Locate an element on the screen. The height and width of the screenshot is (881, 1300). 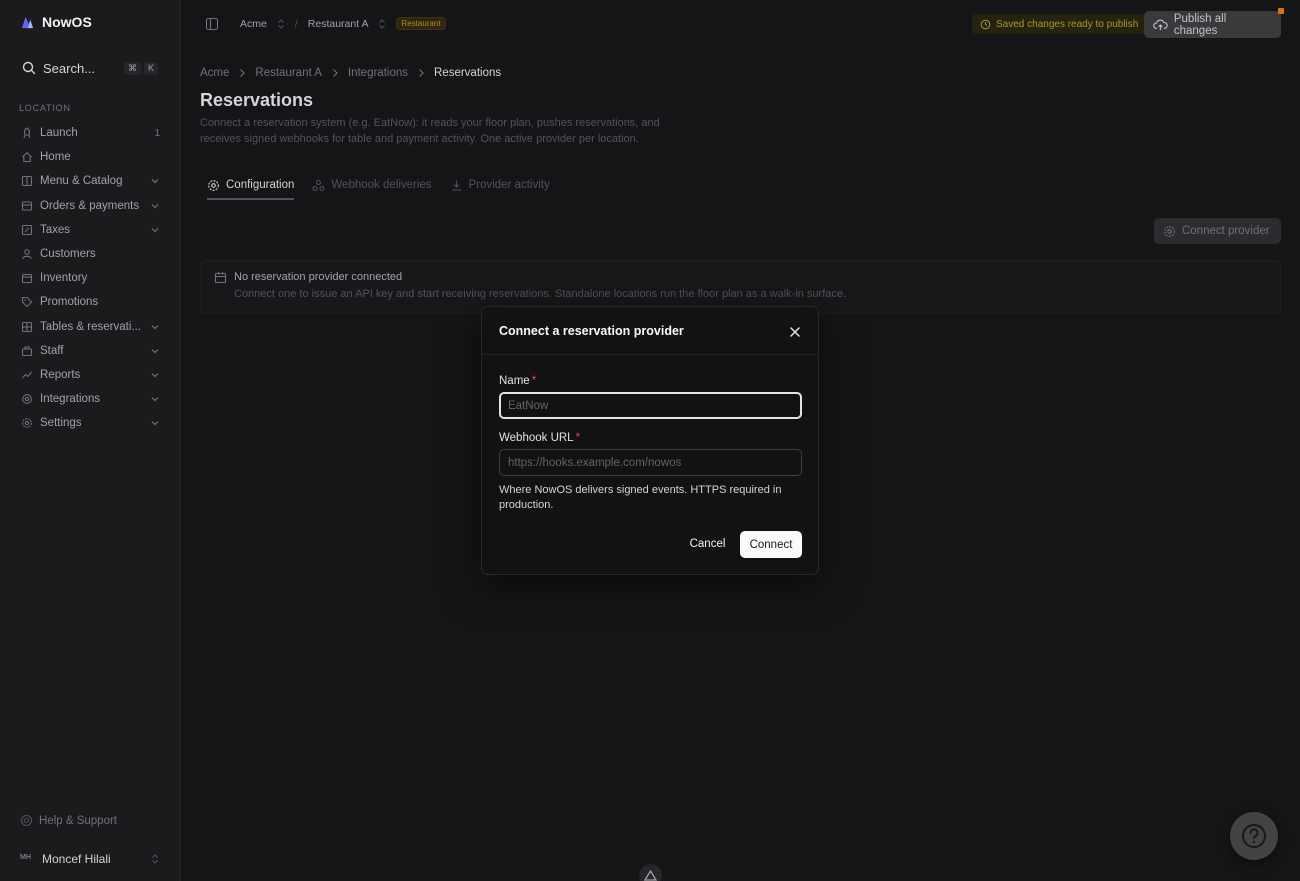
pending-changes-dot is located at coordinates (1281, 11).